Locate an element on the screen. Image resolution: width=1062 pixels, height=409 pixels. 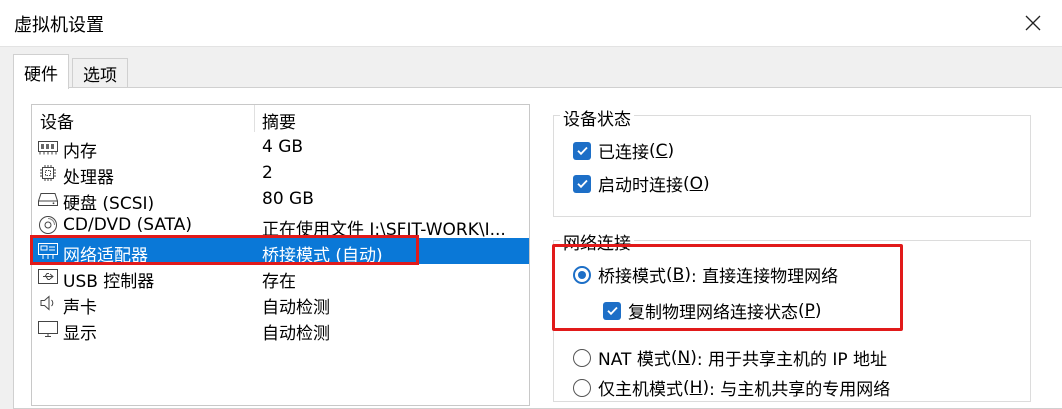
connect-at-power-on-label: 启动时连接 is located at coordinates (640, 186).